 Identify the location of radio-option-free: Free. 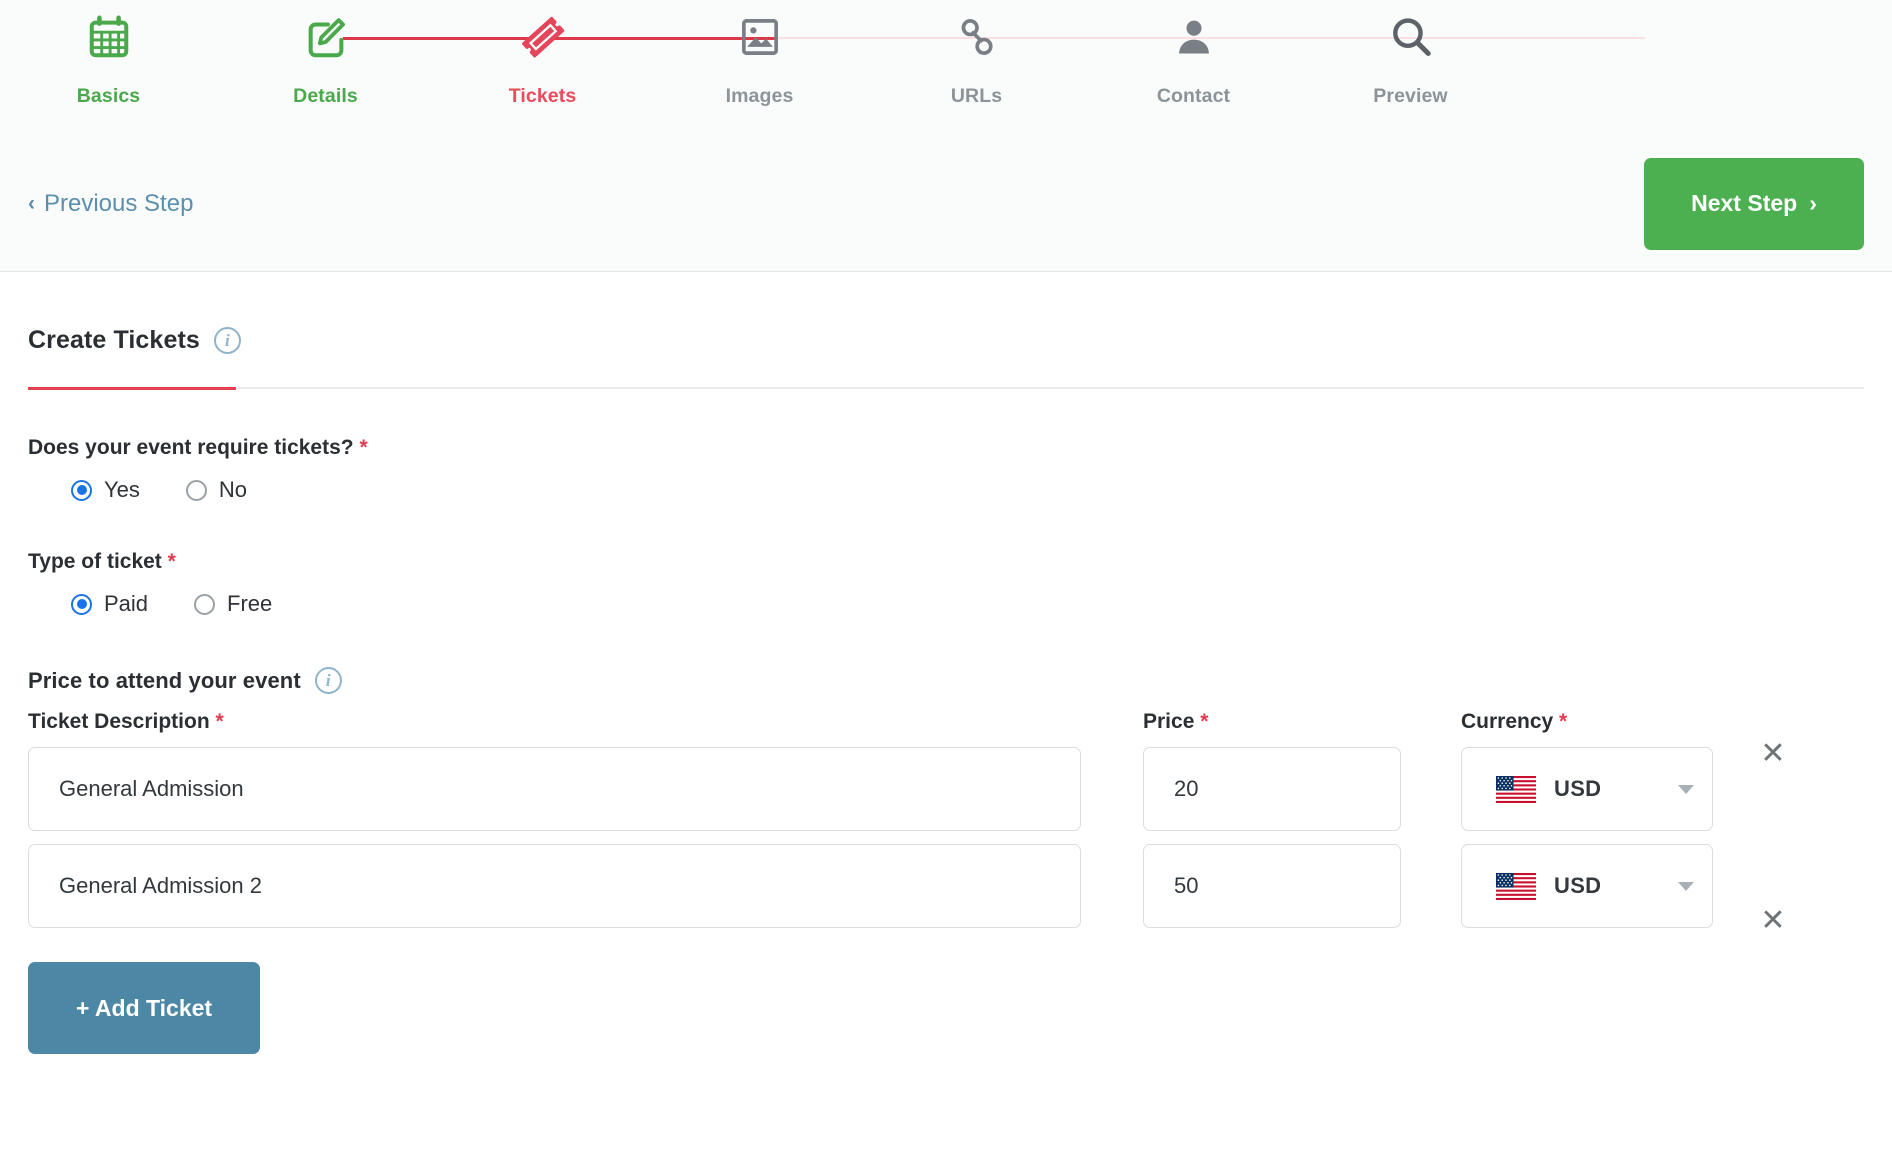
(233, 604).